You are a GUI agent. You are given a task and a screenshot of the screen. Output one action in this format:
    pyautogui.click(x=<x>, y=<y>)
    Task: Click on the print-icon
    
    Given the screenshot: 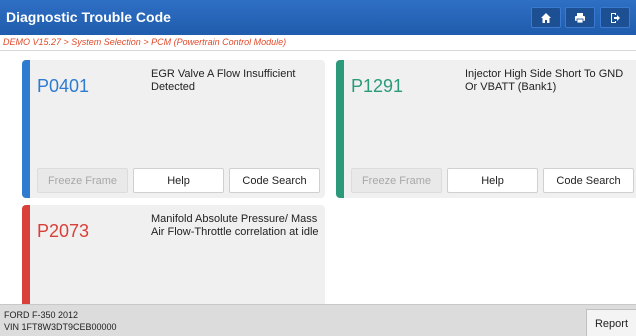 What is the action you would take?
    pyautogui.click(x=580, y=17)
    